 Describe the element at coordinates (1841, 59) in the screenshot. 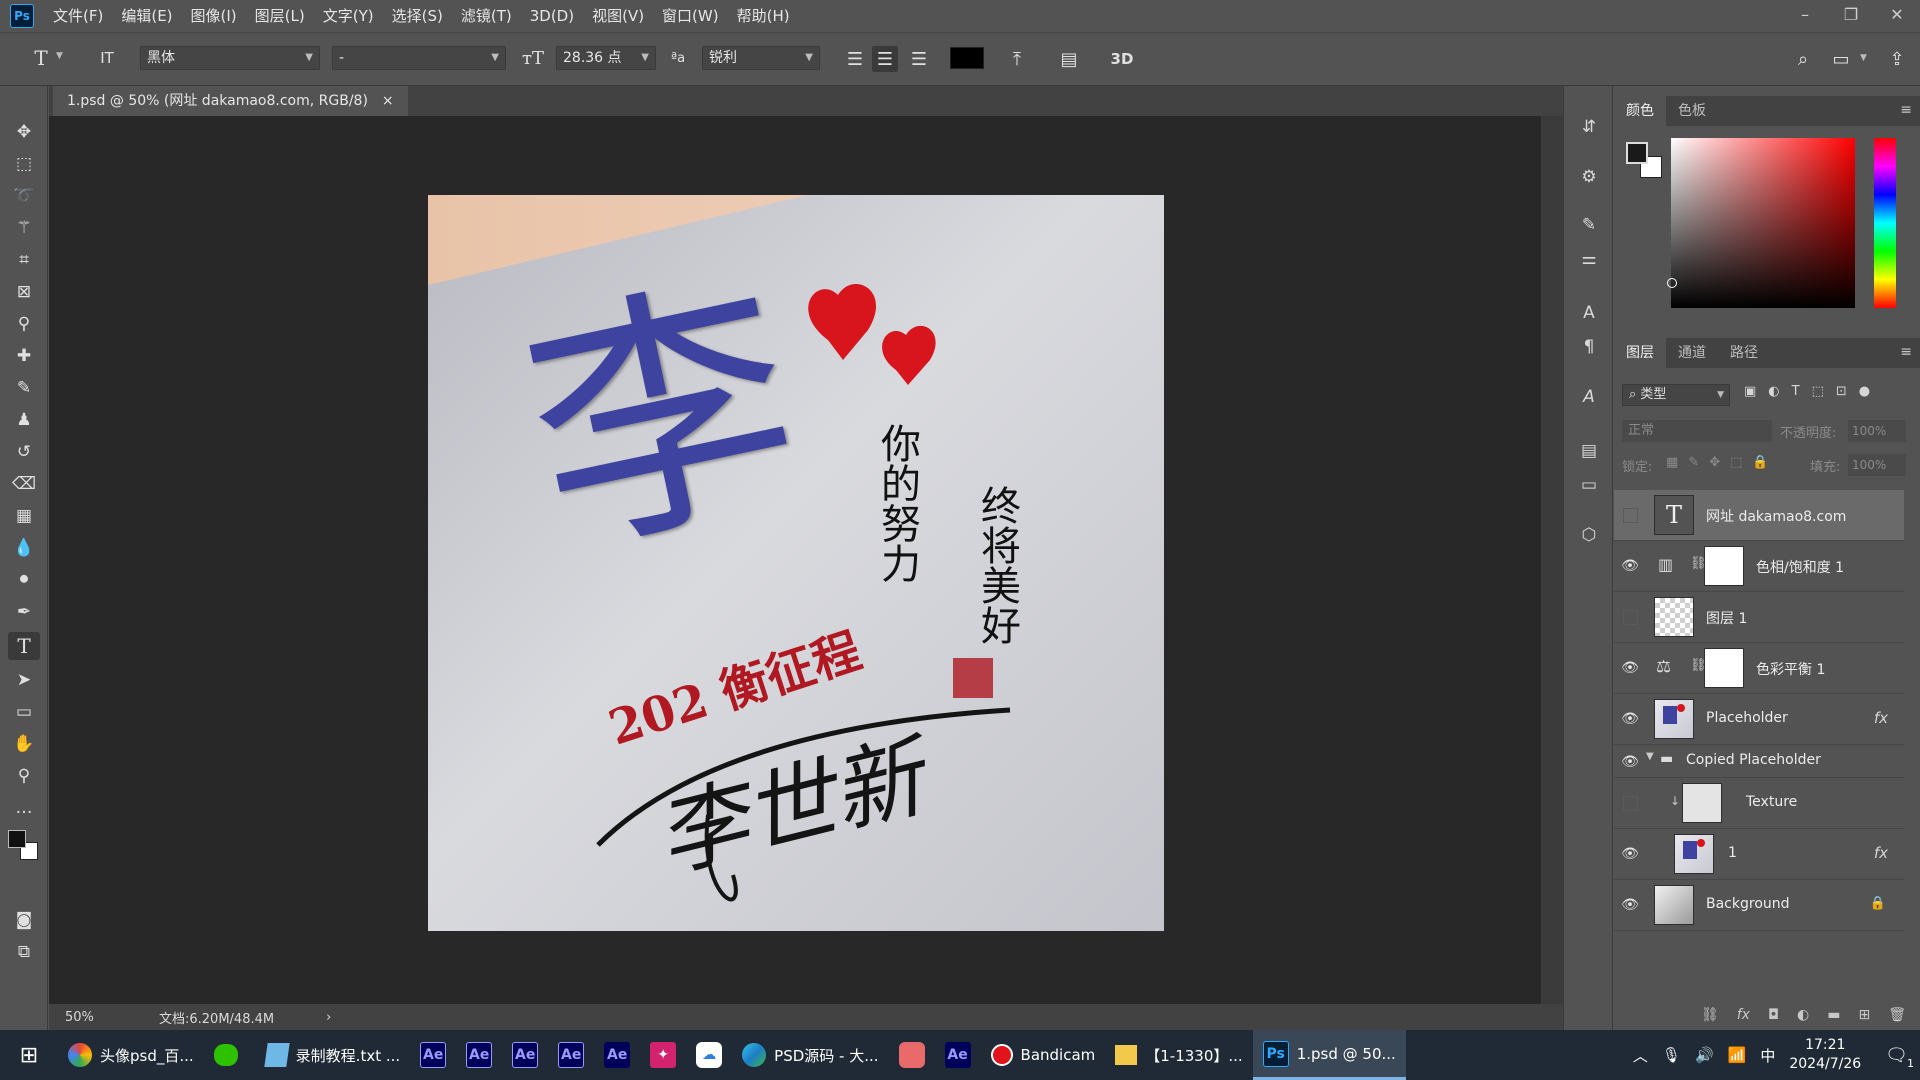

I see `workspace-icon: ▭` at that location.